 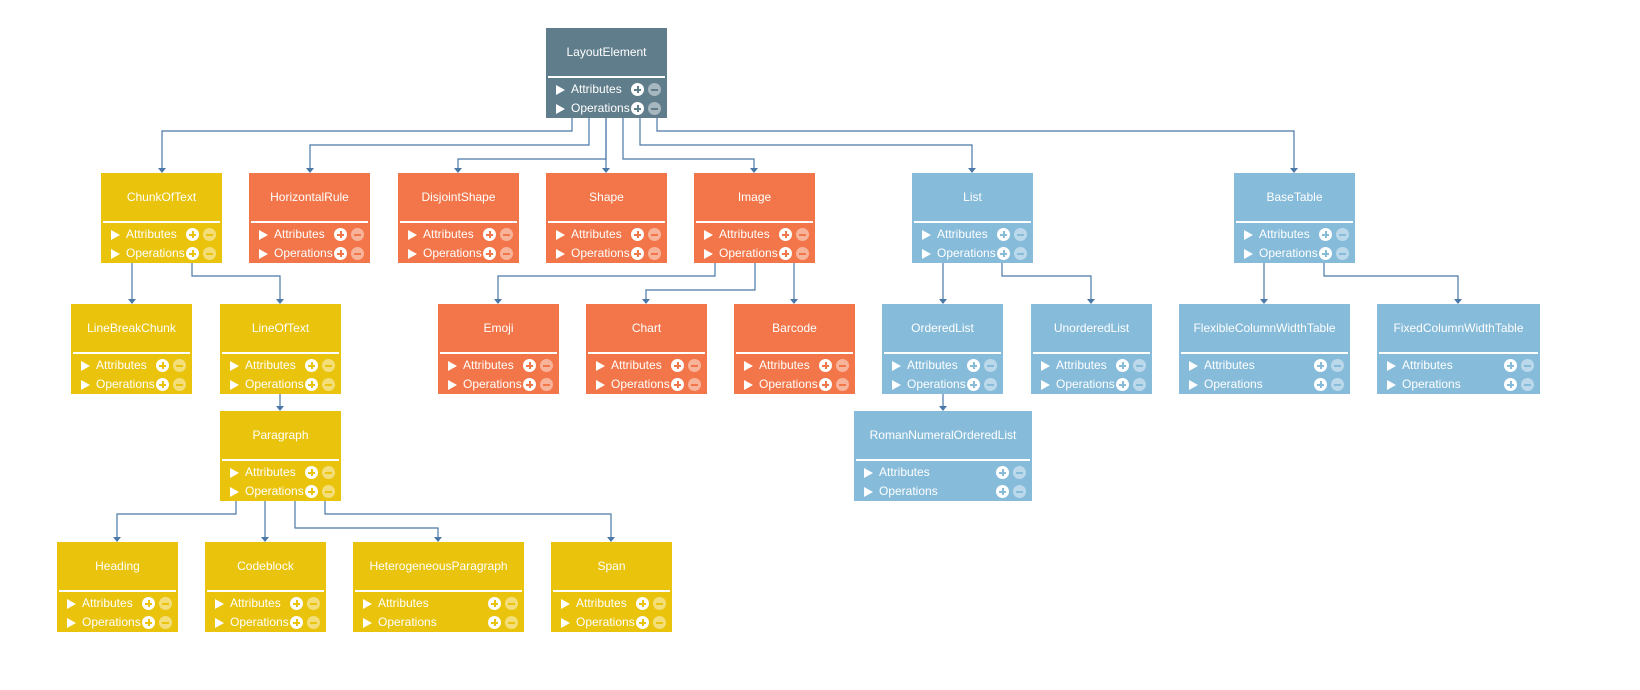 I want to click on class-node-unordered-list: UnorderedList Attributes Operations, so click(x=1091, y=349).